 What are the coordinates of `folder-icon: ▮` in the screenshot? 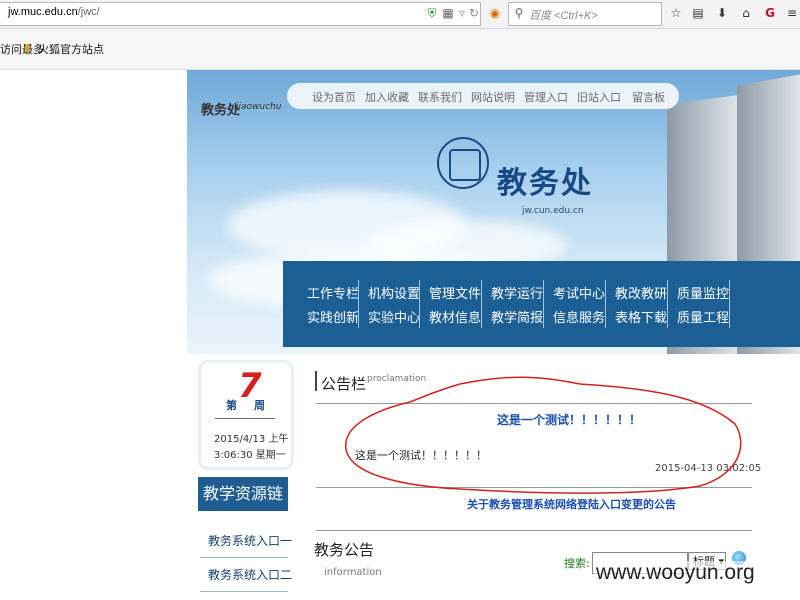 It's located at (27, 47).